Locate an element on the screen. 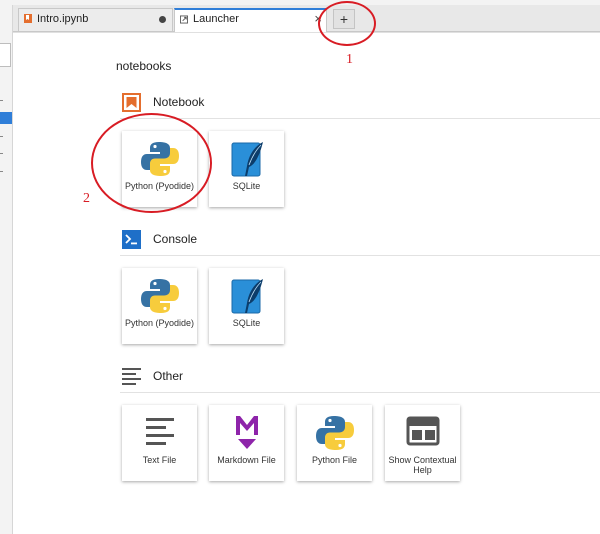 Image resolution: width=600 pixels, height=534 pixels. markdown-file-card: Markdown File is located at coordinates (246, 443).